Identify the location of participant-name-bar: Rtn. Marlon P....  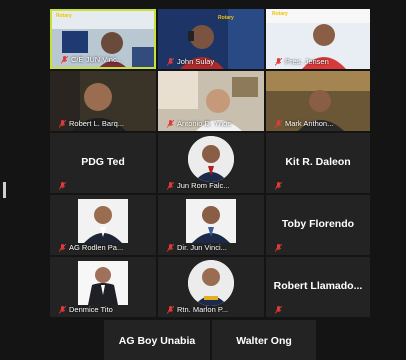
(213, 309).